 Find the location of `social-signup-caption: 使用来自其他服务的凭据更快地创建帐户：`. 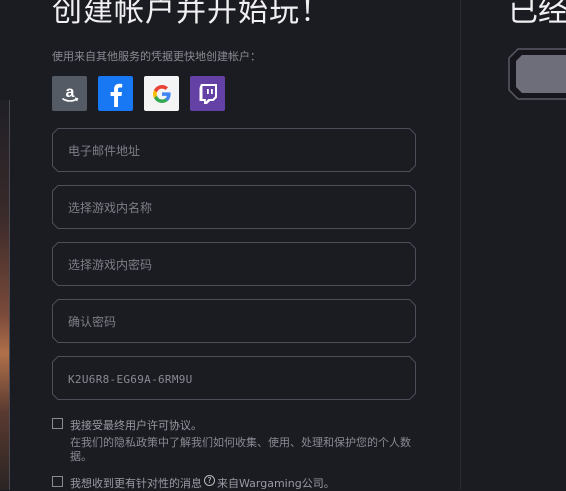

social-signup-caption: 使用来自其他服务的凭据更快地创建帐户： is located at coordinates (156, 56).